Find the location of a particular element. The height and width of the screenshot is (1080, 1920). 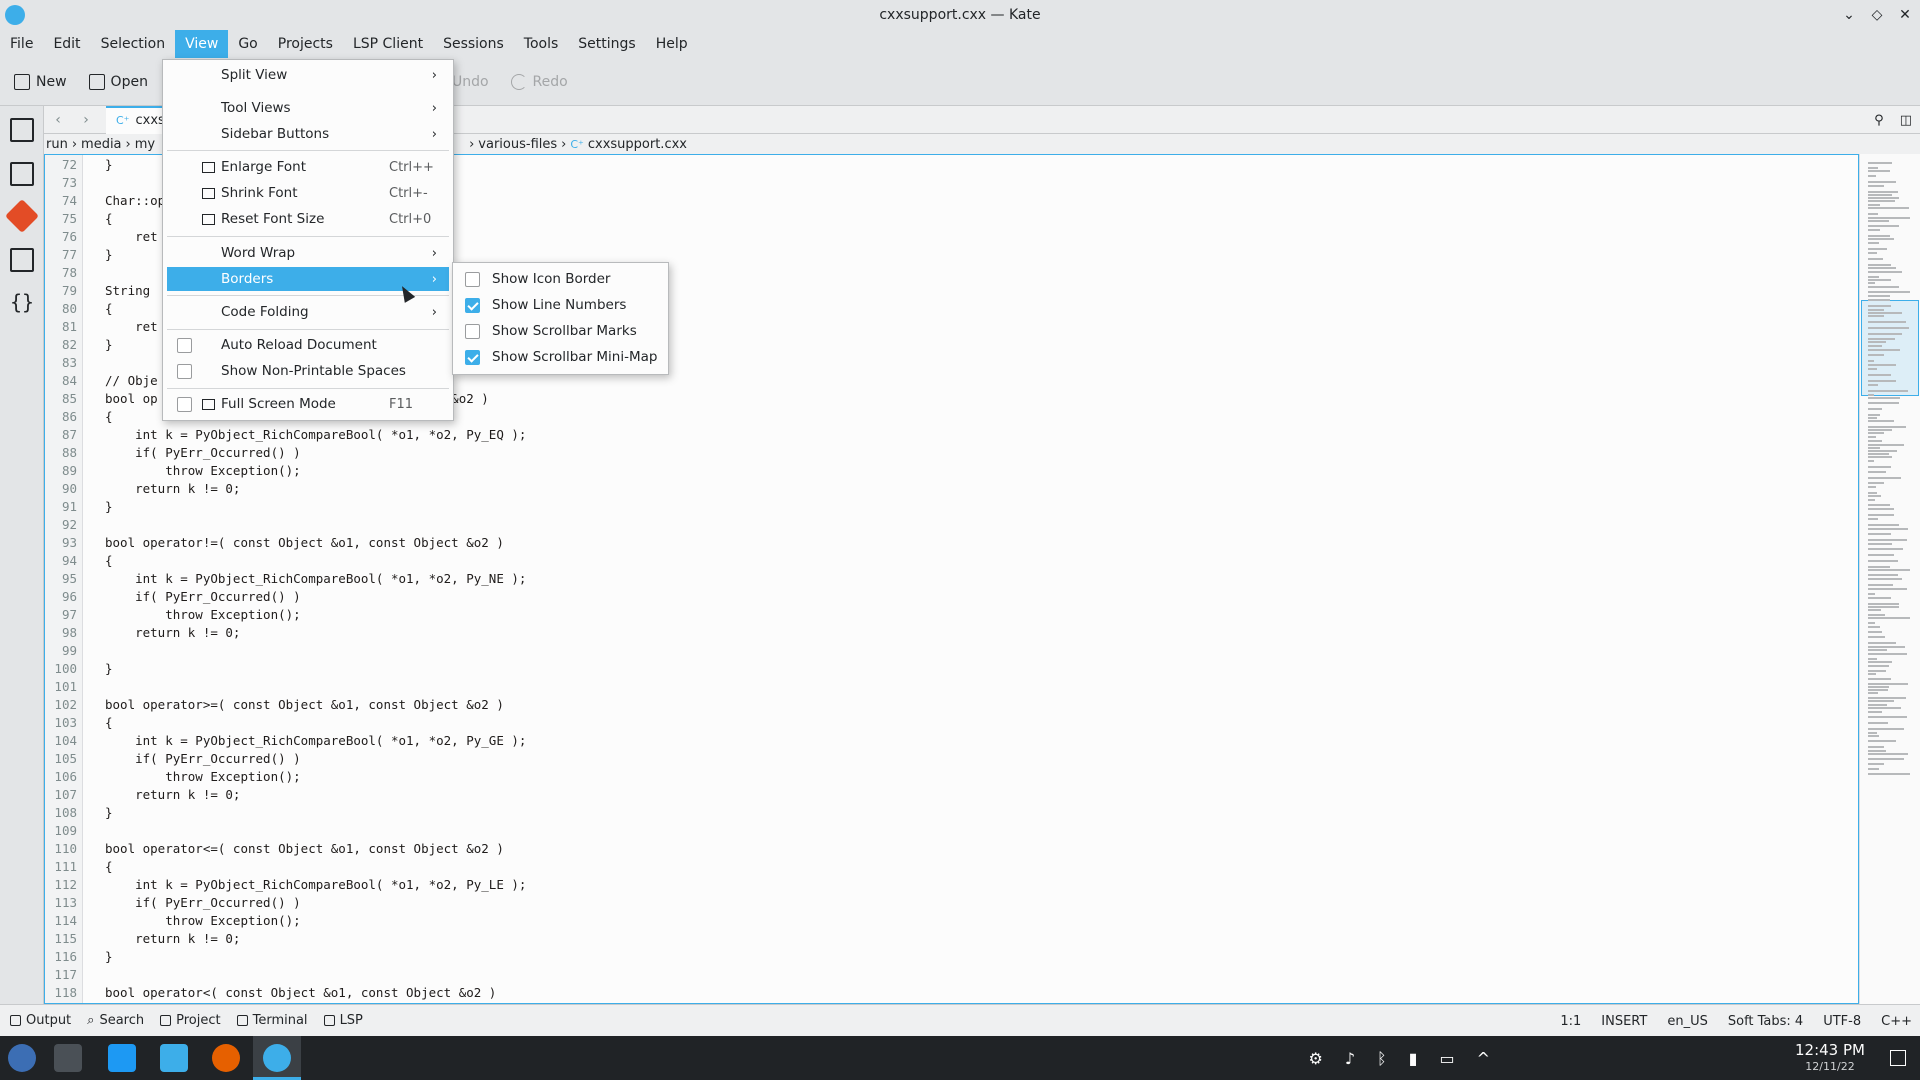

menu-projects: Projects is located at coordinates (305, 44).